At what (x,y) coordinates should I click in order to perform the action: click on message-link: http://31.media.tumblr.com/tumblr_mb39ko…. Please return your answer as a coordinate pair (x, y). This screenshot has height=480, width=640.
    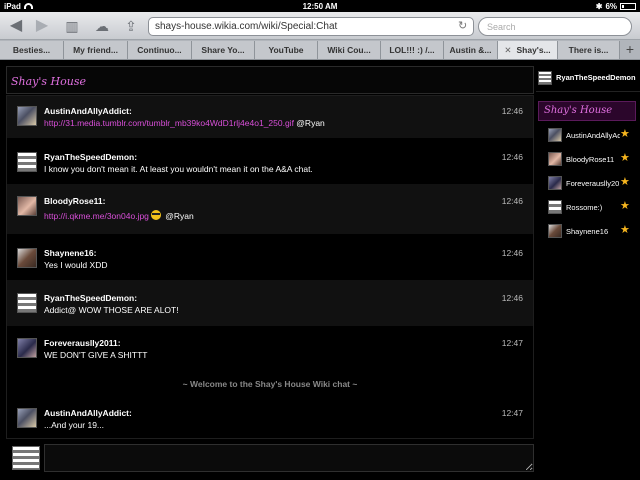
    Looking at the image, I should click on (169, 123).